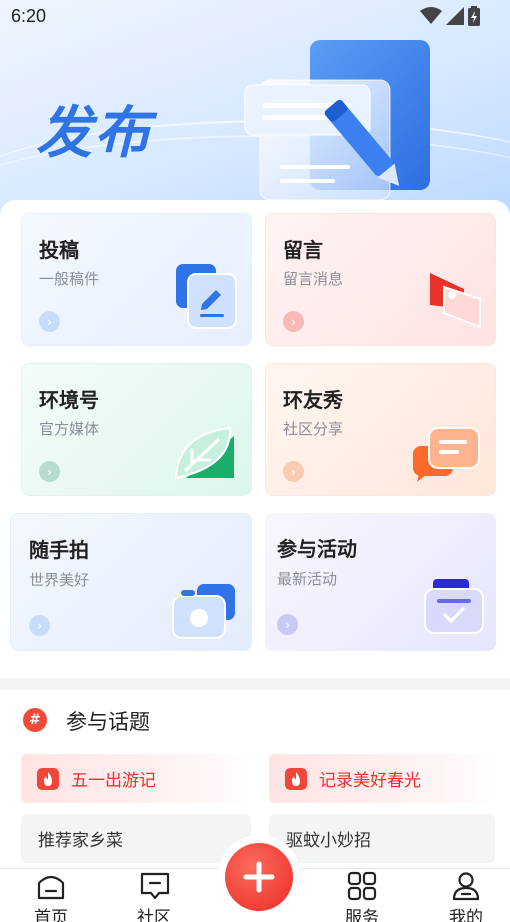  What do you see at coordinates (313, 429) in the screenshot?
I see `card-subtitle: 社区分享` at bounding box center [313, 429].